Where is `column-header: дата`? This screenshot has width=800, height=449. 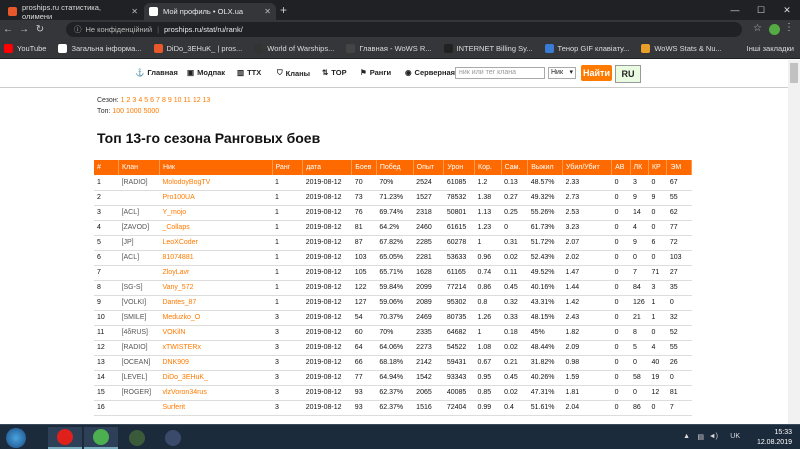 column-header: дата is located at coordinates (327, 167).